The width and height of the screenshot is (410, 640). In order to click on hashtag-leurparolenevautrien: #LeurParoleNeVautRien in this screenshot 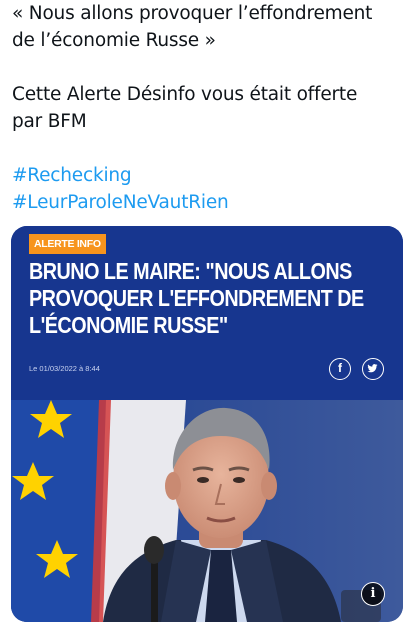, I will do `click(120, 202)`.